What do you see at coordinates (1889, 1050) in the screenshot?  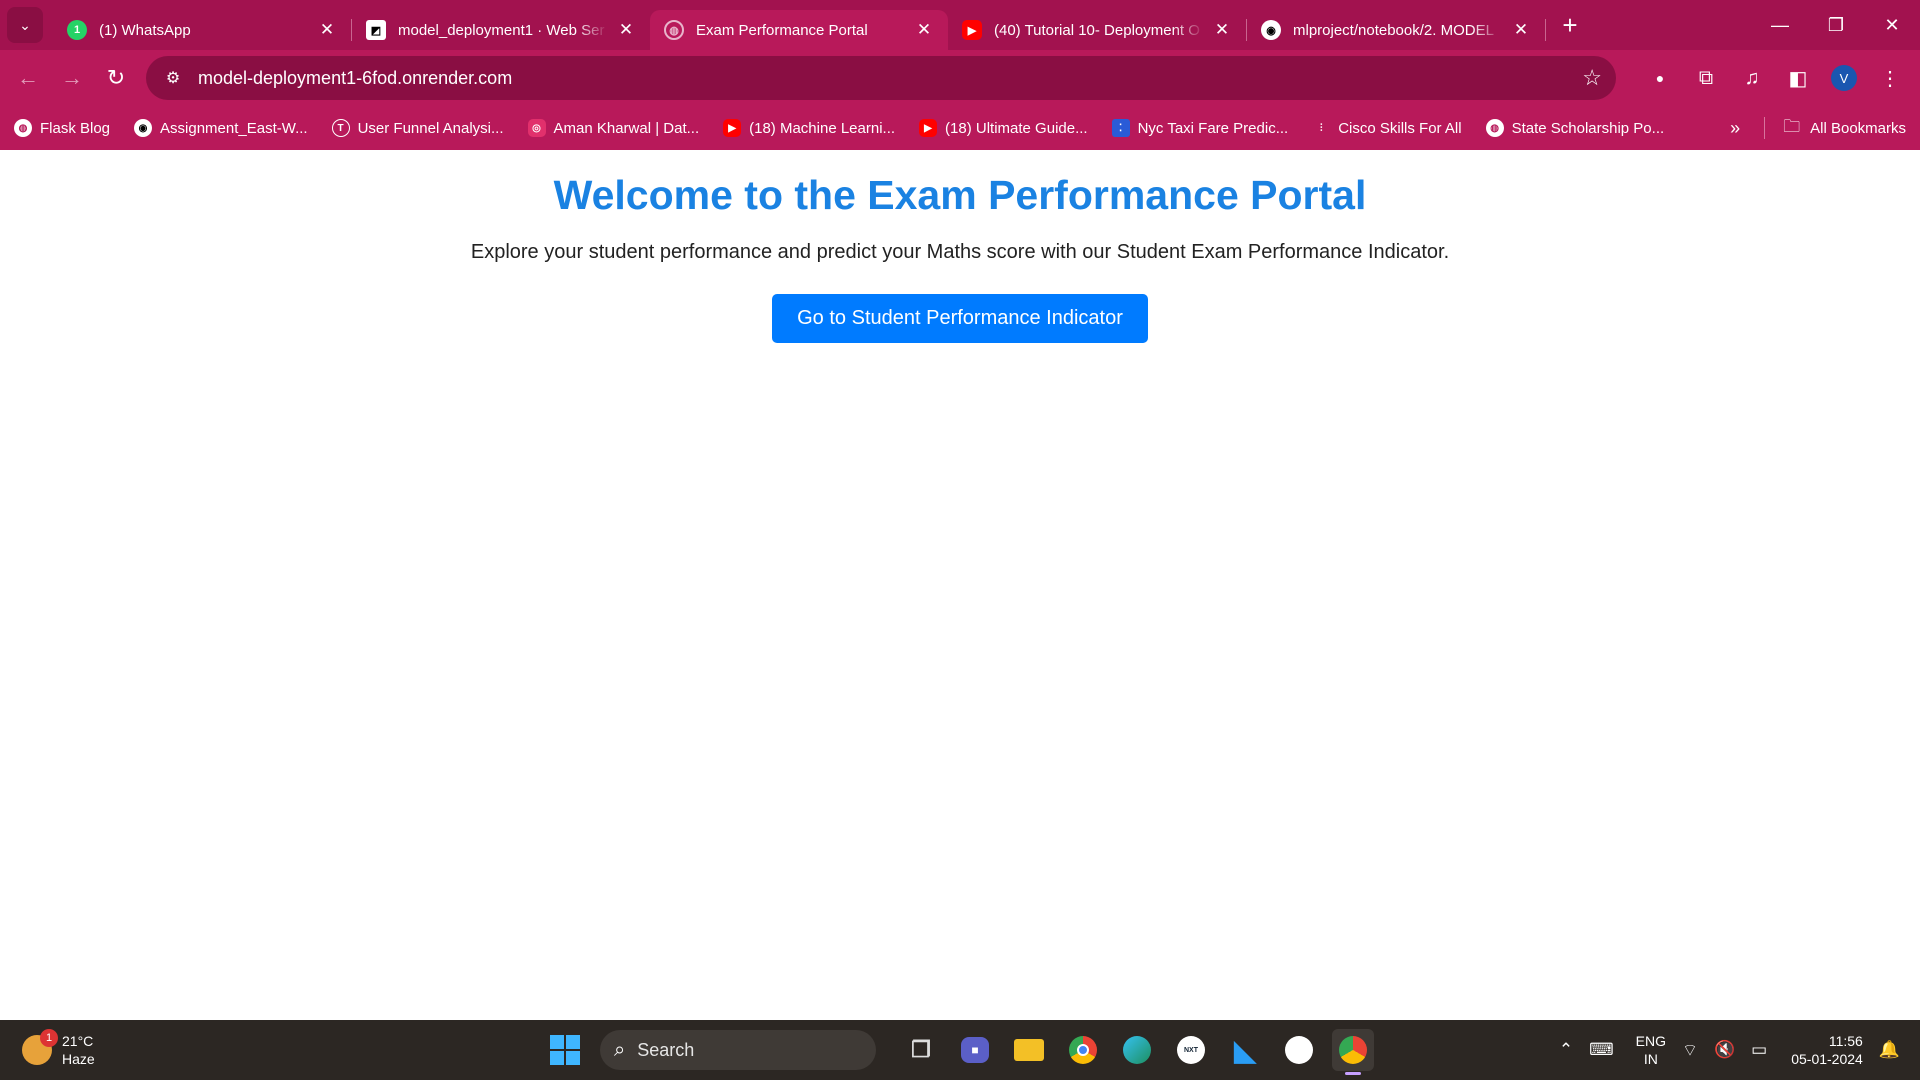 I see `notification-bell-icon: 🔔` at bounding box center [1889, 1050].